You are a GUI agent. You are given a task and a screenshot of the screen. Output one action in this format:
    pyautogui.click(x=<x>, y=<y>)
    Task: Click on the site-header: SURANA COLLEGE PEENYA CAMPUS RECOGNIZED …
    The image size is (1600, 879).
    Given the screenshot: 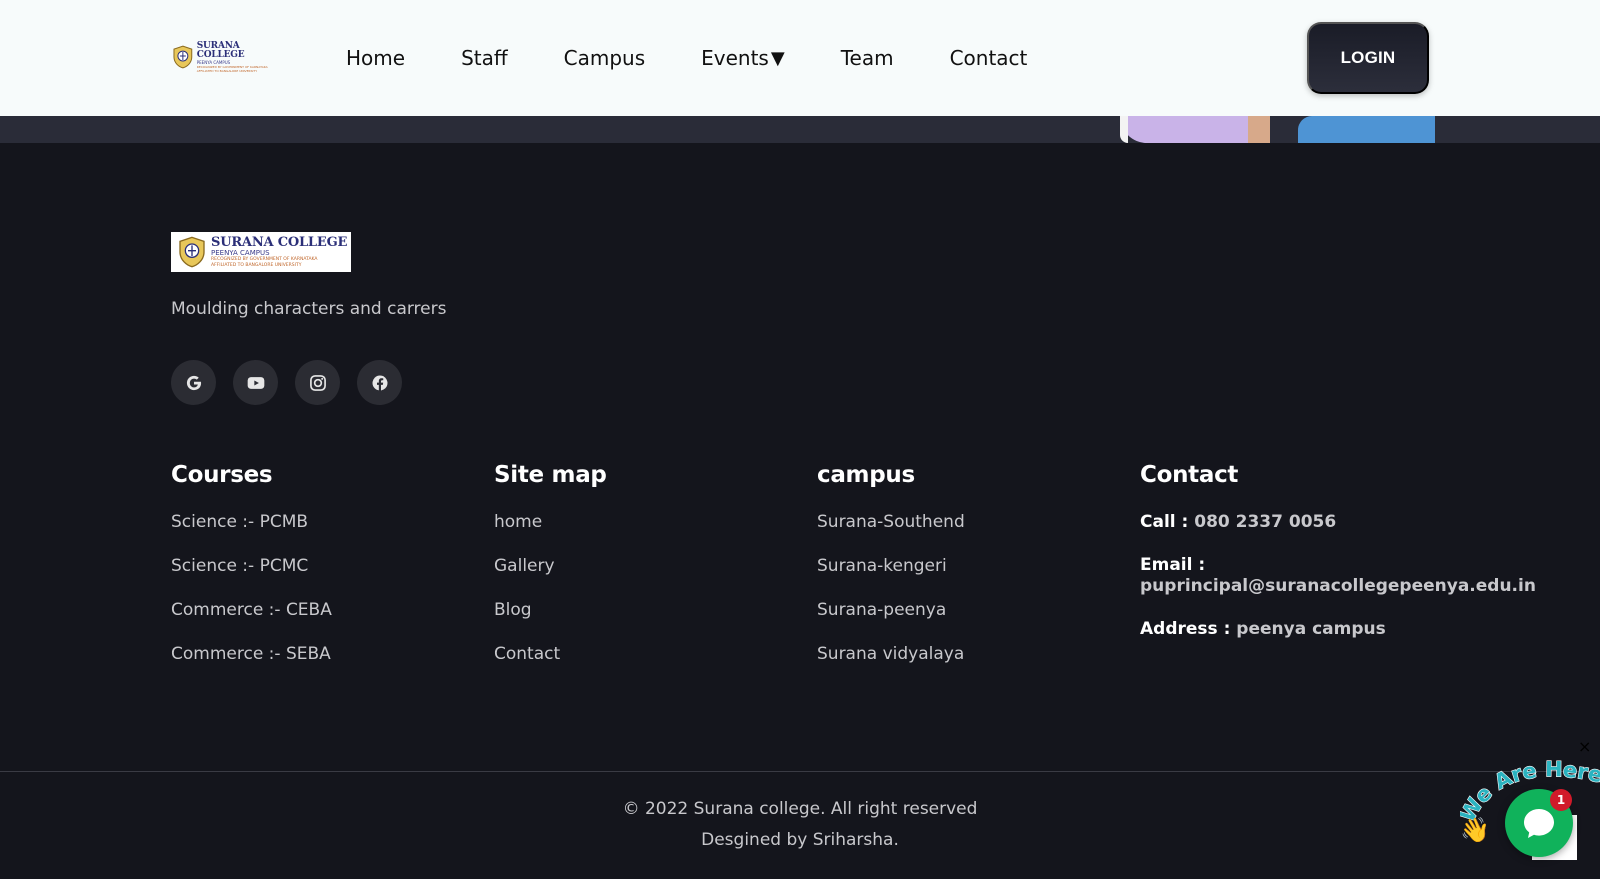 What is the action you would take?
    pyautogui.click(x=800, y=58)
    